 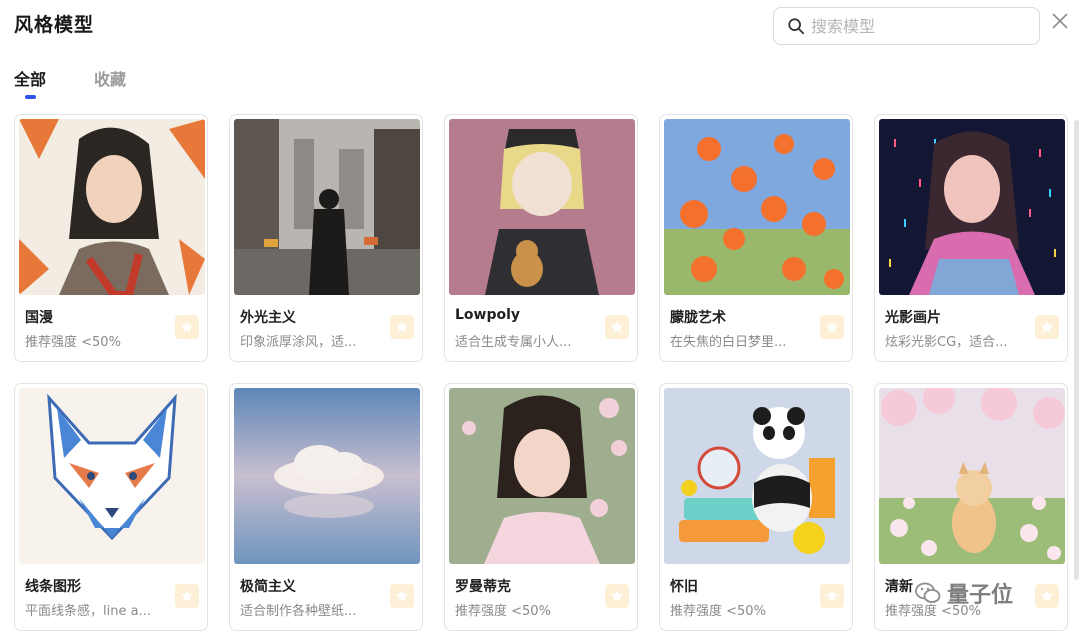 What do you see at coordinates (53, 587) in the screenshot?
I see `model-name: 线条图形` at bounding box center [53, 587].